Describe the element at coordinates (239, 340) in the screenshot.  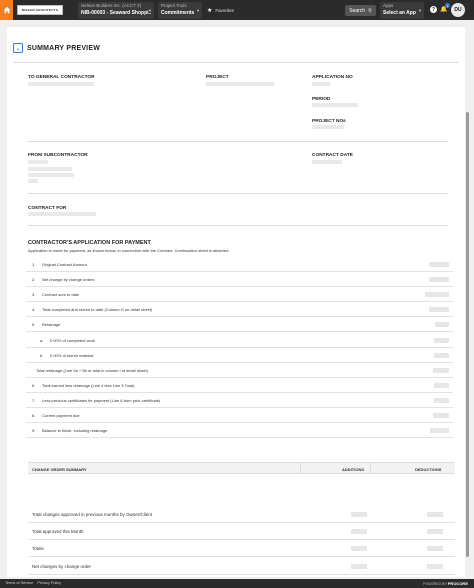
I see `table-row: a. 0.00% of completed work` at that location.